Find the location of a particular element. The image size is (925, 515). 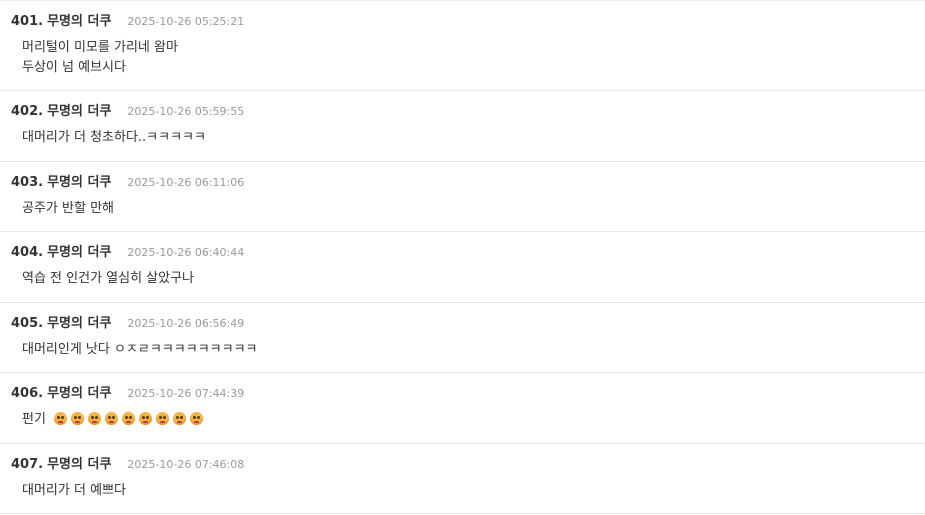

comment-text-line: 머리털이 미모를 가리네 왐마 is located at coordinates (100, 47).